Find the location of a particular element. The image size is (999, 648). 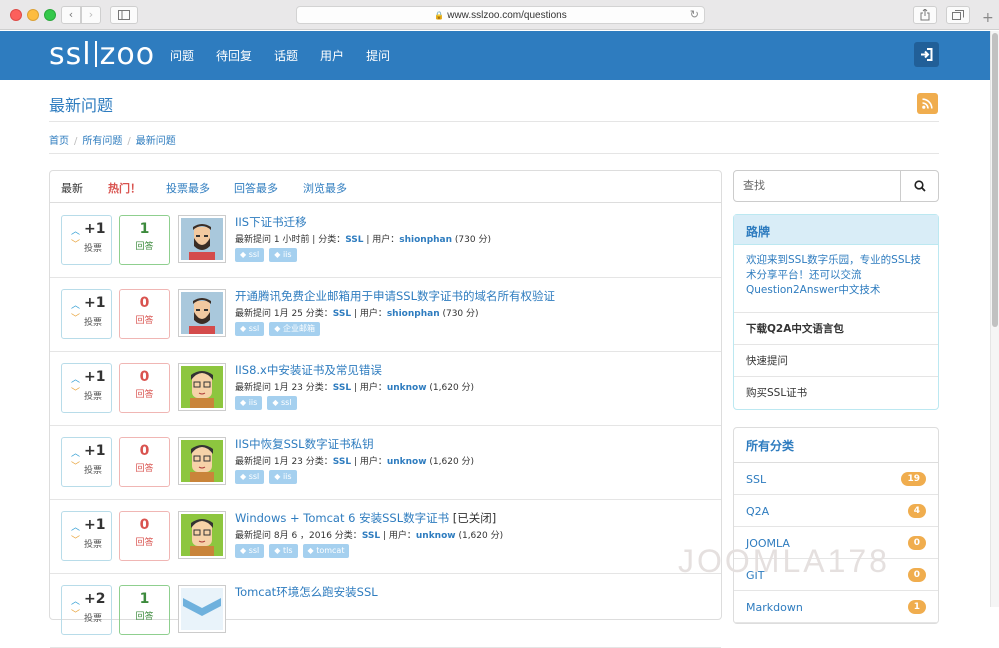

site-logo: ssl zoo is located at coordinates (102, 54).